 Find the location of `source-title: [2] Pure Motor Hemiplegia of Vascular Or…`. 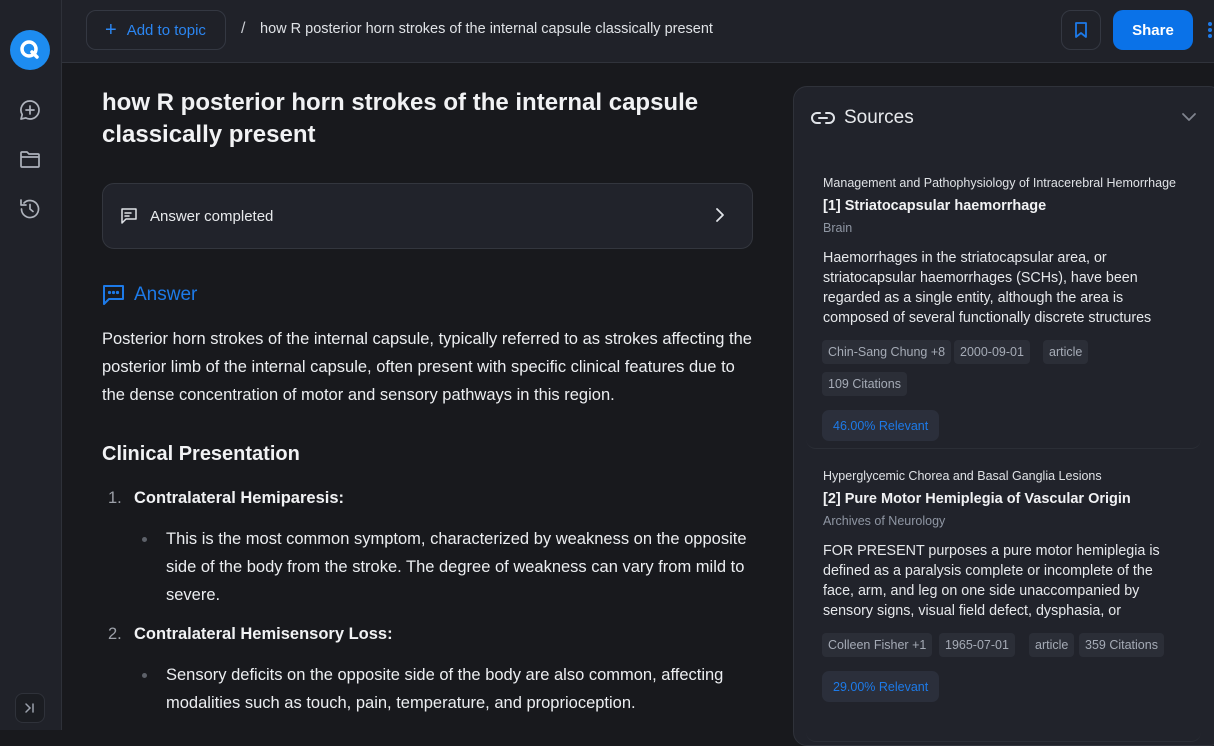

source-title: [2] Pure Motor Hemiplegia of Vascular Or… is located at coordinates (977, 499).